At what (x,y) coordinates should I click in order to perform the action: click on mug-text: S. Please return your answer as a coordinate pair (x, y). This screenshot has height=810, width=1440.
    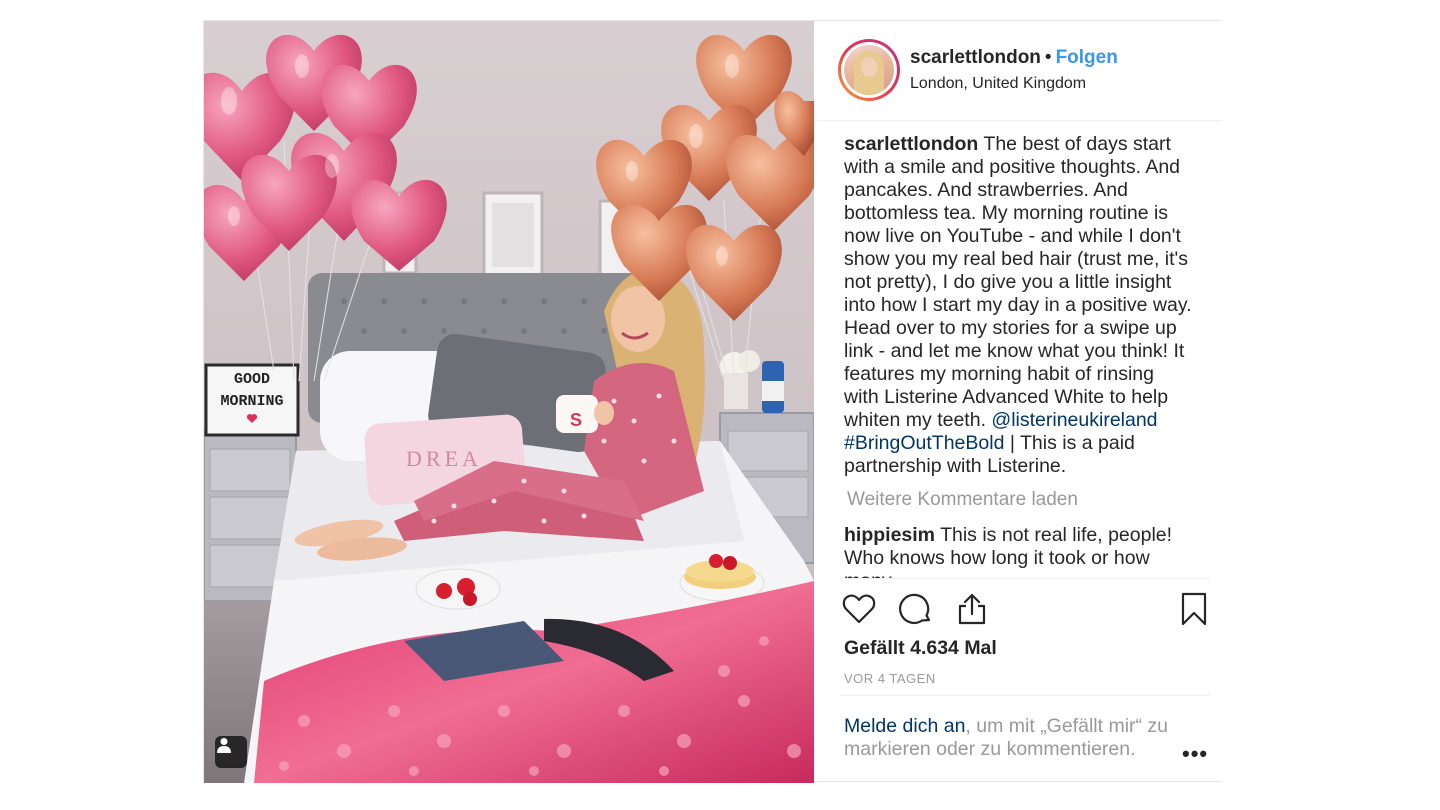
    Looking at the image, I should click on (576, 420).